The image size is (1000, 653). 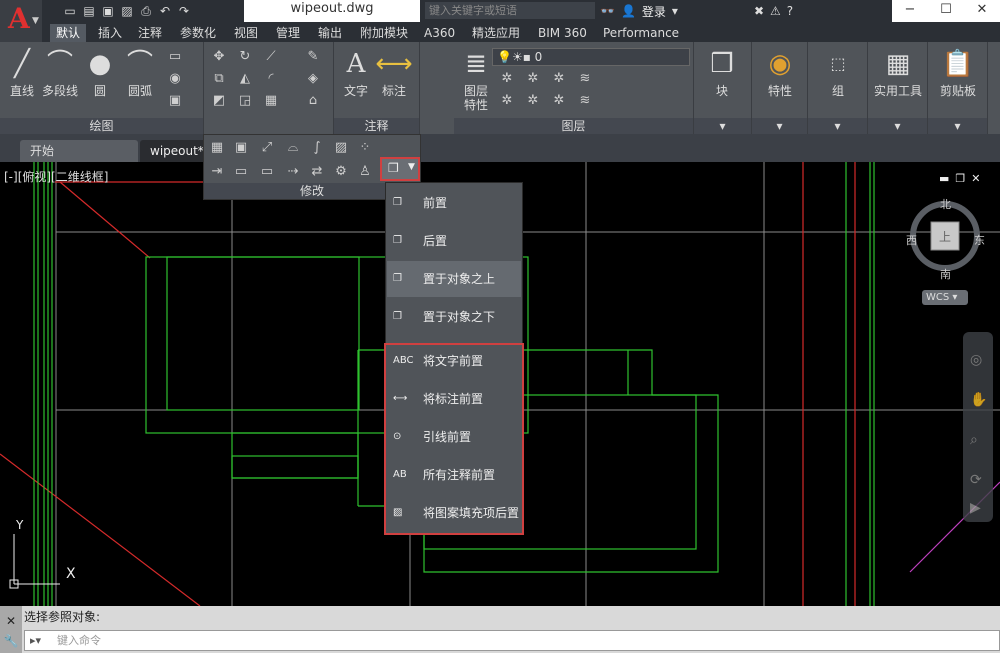 What do you see at coordinates (35, 640) in the screenshot?
I see `command-prompt-icon: ▸▾` at bounding box center [35, 640].